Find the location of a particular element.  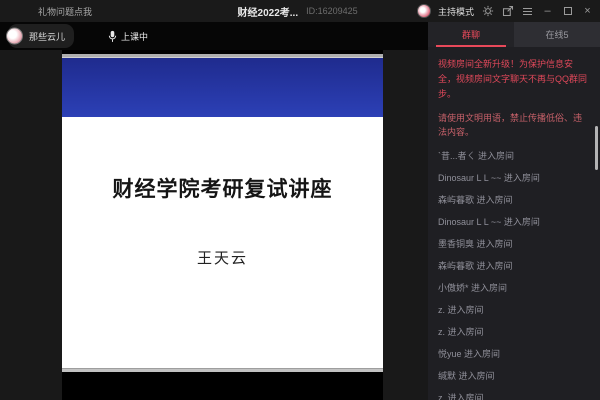

user-avatar is located at coordinates (423, 11).